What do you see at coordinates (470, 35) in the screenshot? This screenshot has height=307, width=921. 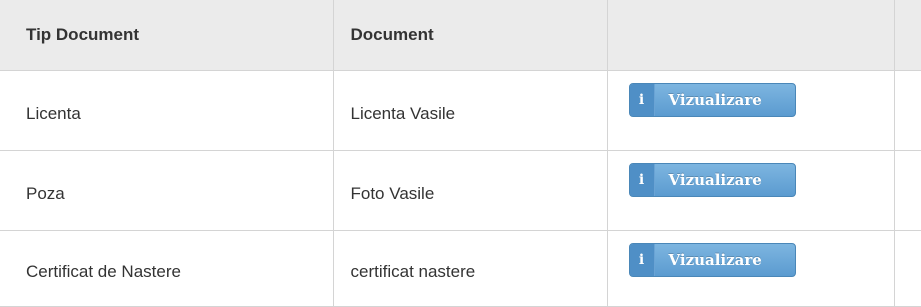 I see `header-document: Document` at bounding box center [470, 35].